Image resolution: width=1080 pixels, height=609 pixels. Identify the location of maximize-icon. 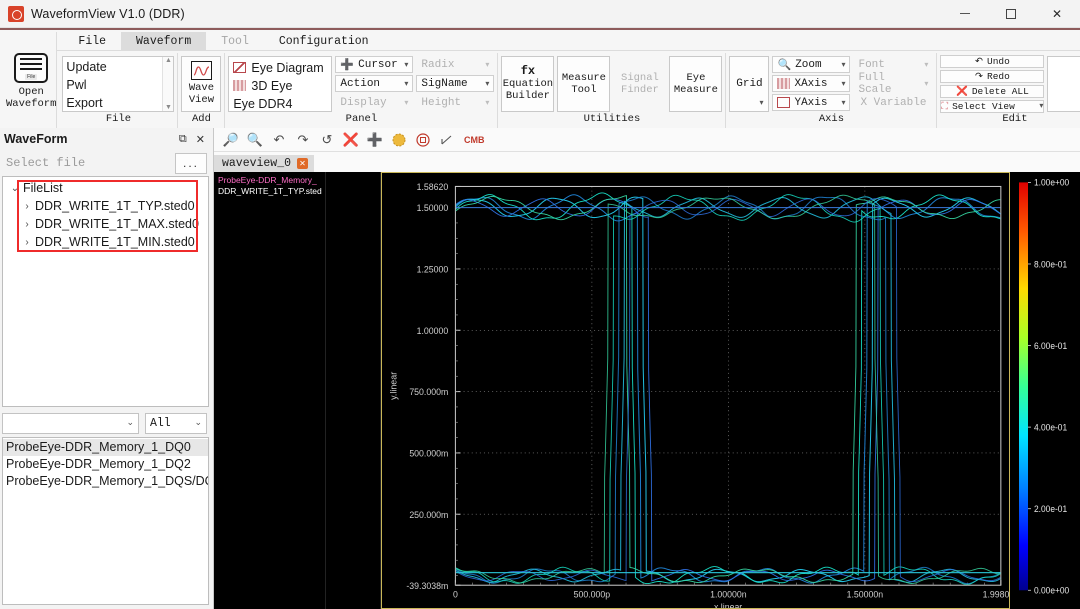
(1011, 13).